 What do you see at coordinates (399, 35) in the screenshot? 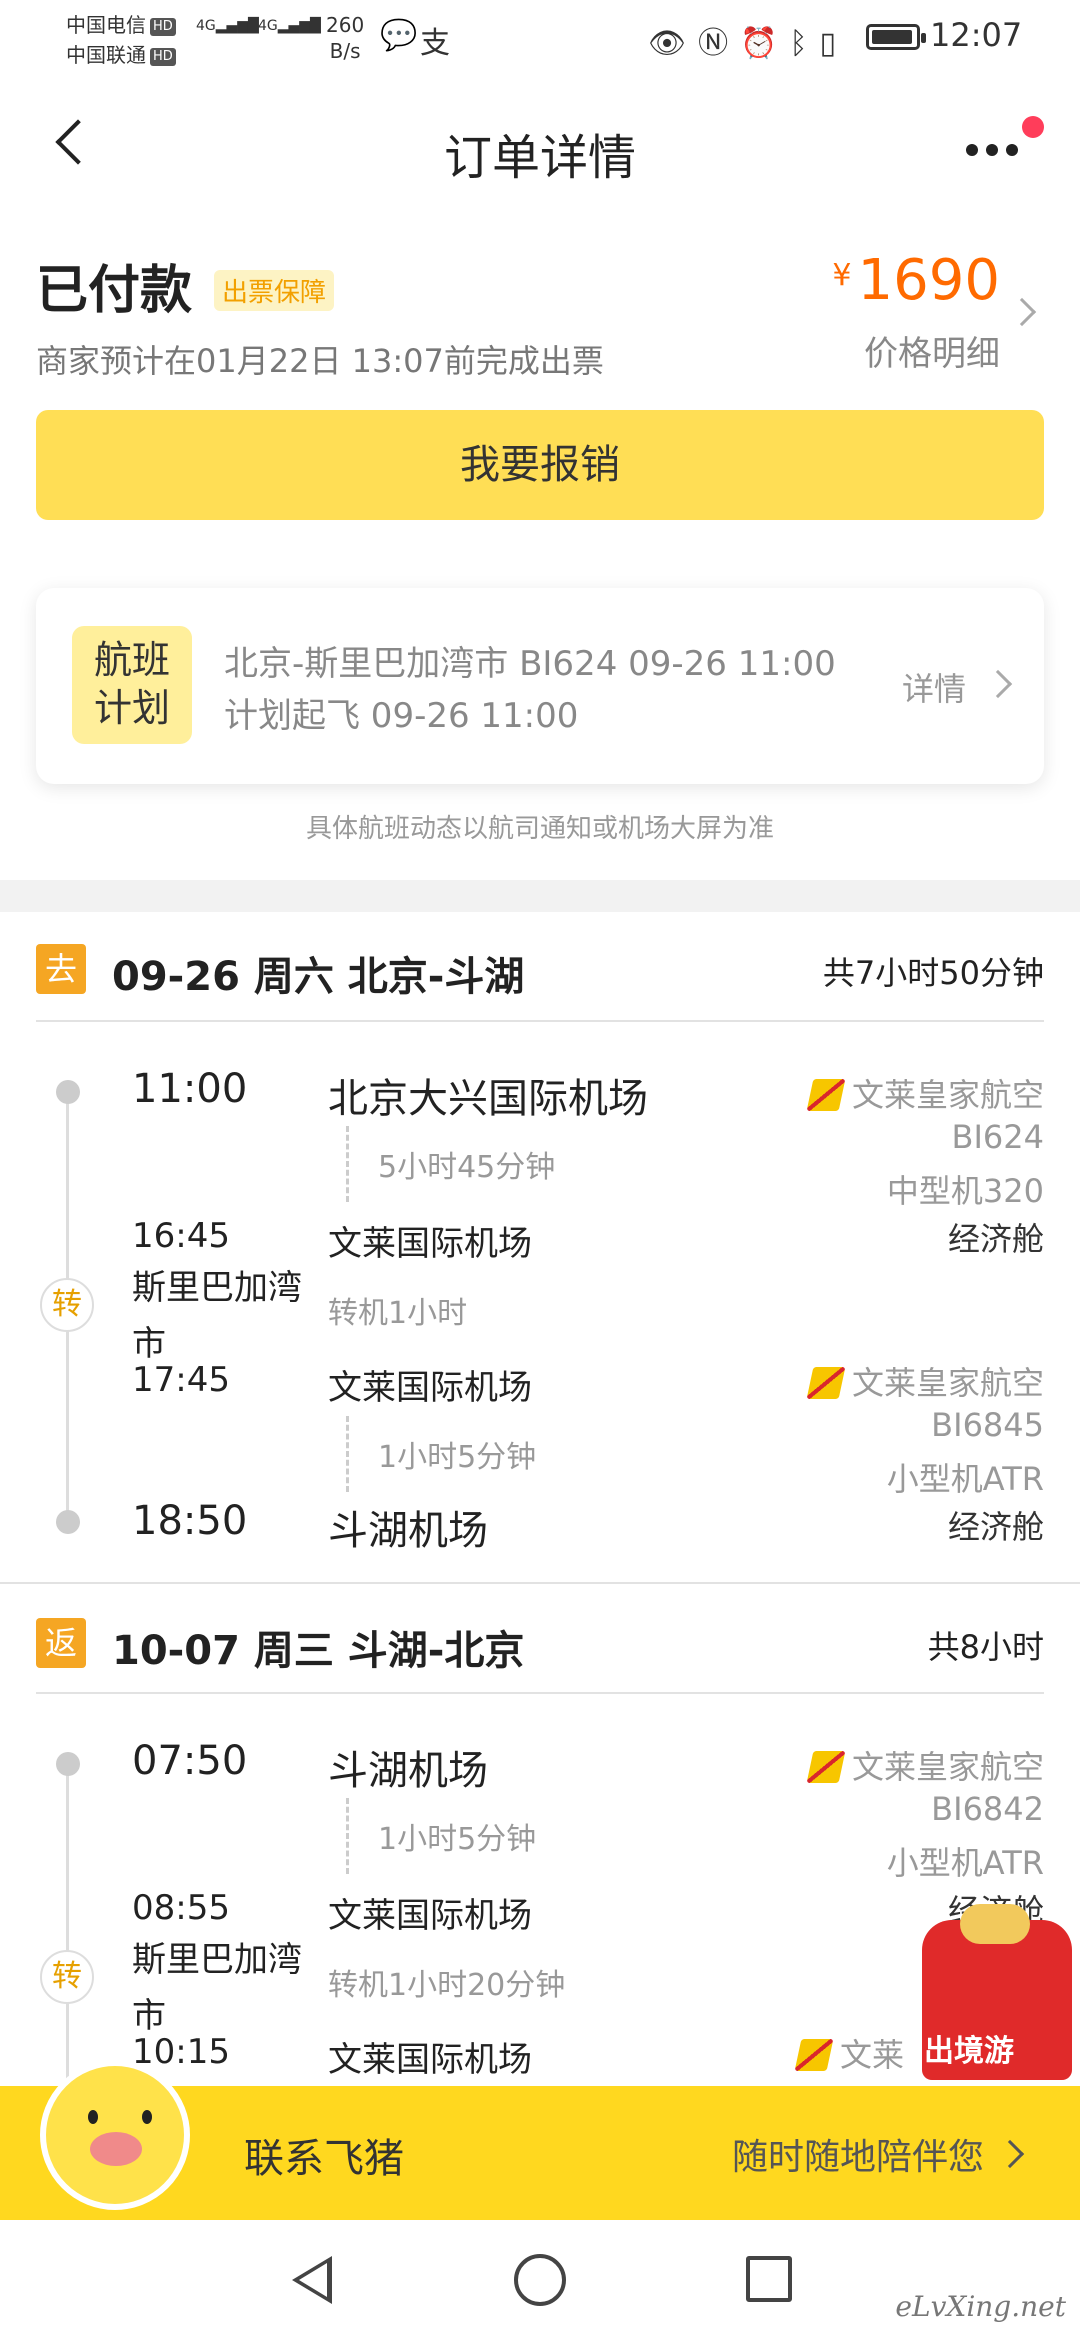
I see `chat-icon: 💬` at bounding box center [399, 35].